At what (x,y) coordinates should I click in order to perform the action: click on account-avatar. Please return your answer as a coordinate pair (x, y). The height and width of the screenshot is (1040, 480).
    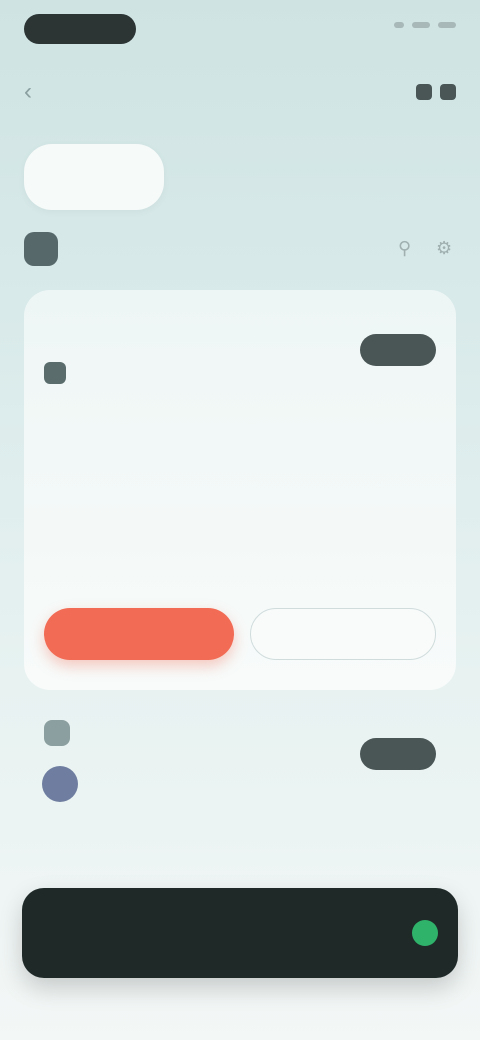
    Looking at the image, I should click on (41, 249).